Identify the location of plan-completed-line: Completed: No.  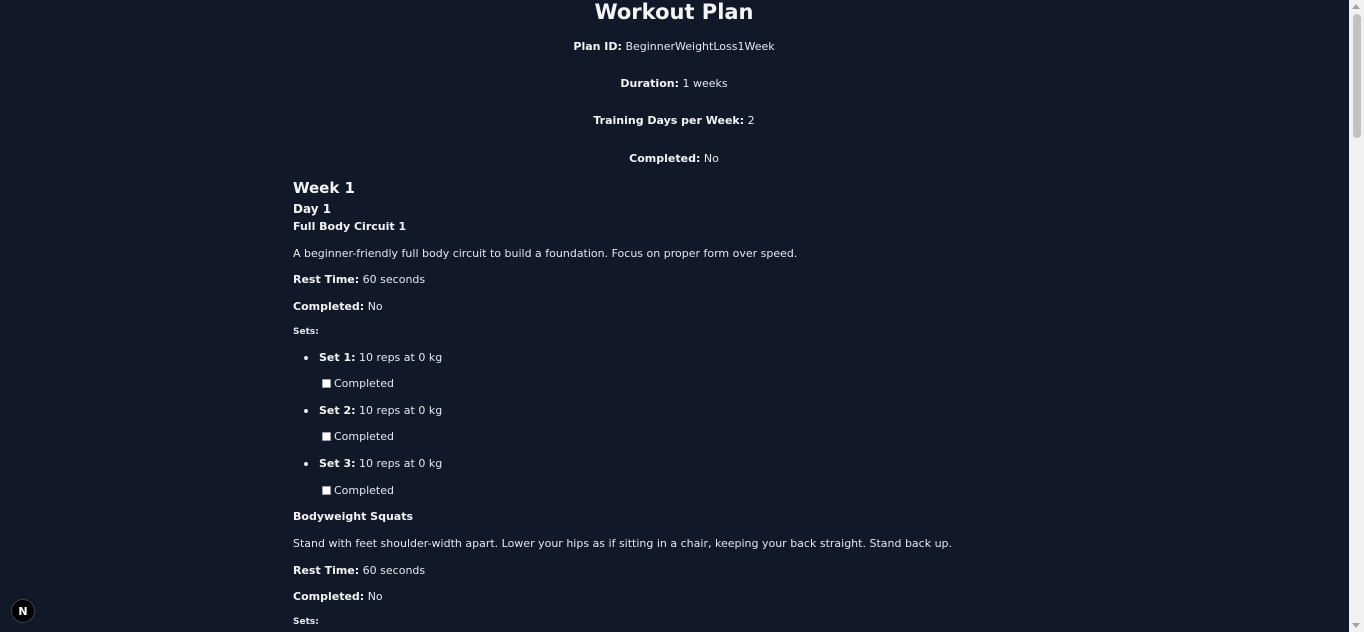
(674, 159).